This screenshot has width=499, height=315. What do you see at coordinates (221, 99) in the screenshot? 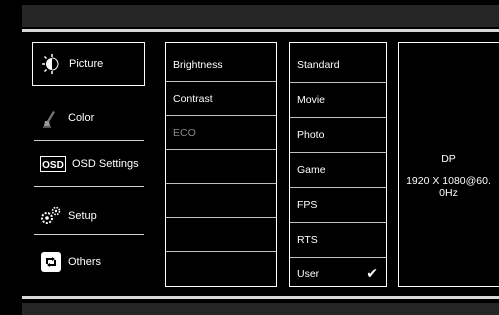
I see `submenu-item-contrast: Contrast` at bounding box center [221, 99].